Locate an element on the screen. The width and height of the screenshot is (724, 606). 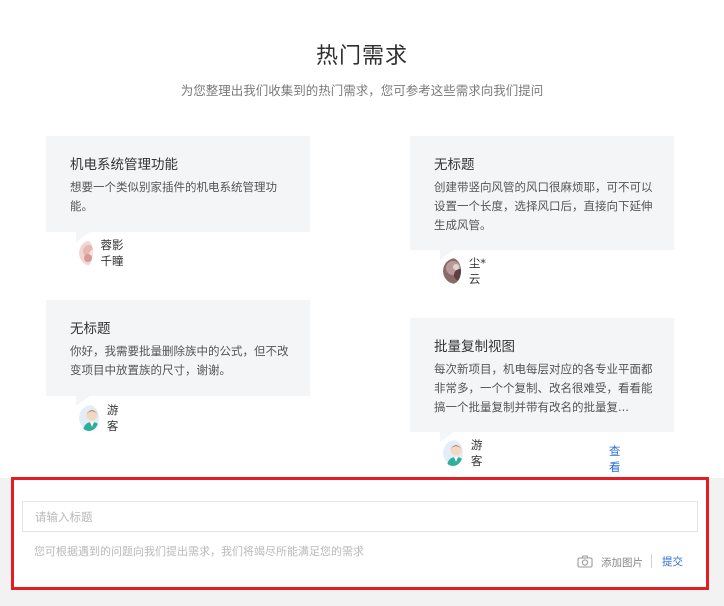
author-name: 蓉影千瞳 is located at coordinates (112, 253).